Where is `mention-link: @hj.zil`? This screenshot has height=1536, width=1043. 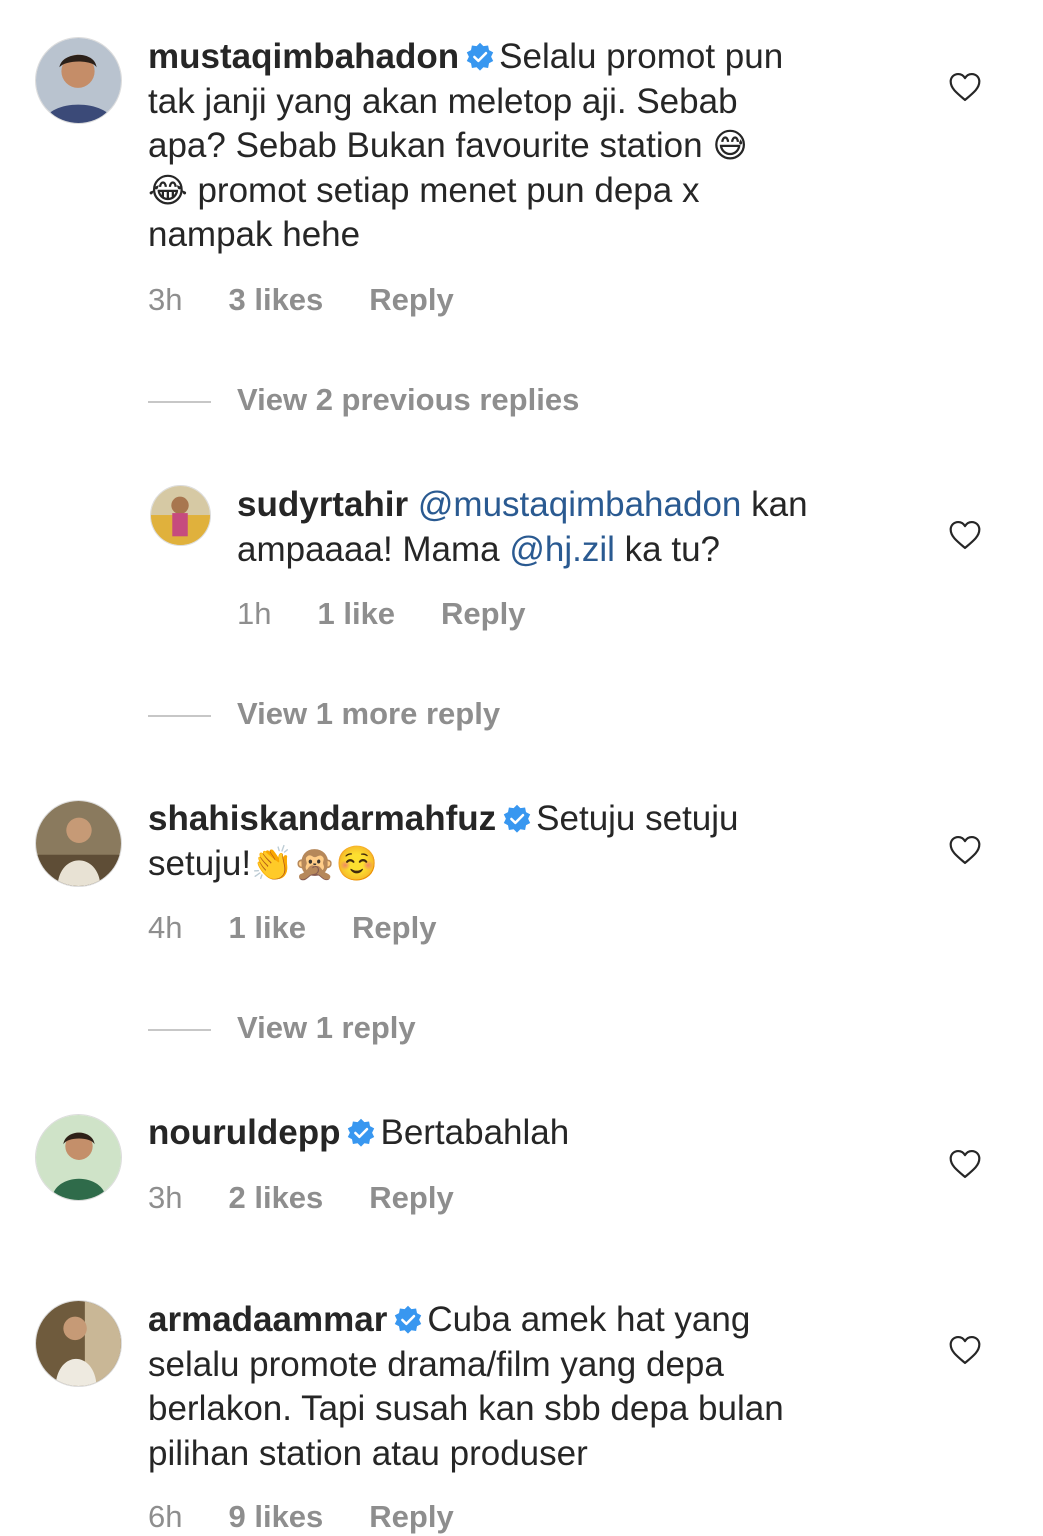
mention-link: @hj.zil is located at coordinates (562, 549).